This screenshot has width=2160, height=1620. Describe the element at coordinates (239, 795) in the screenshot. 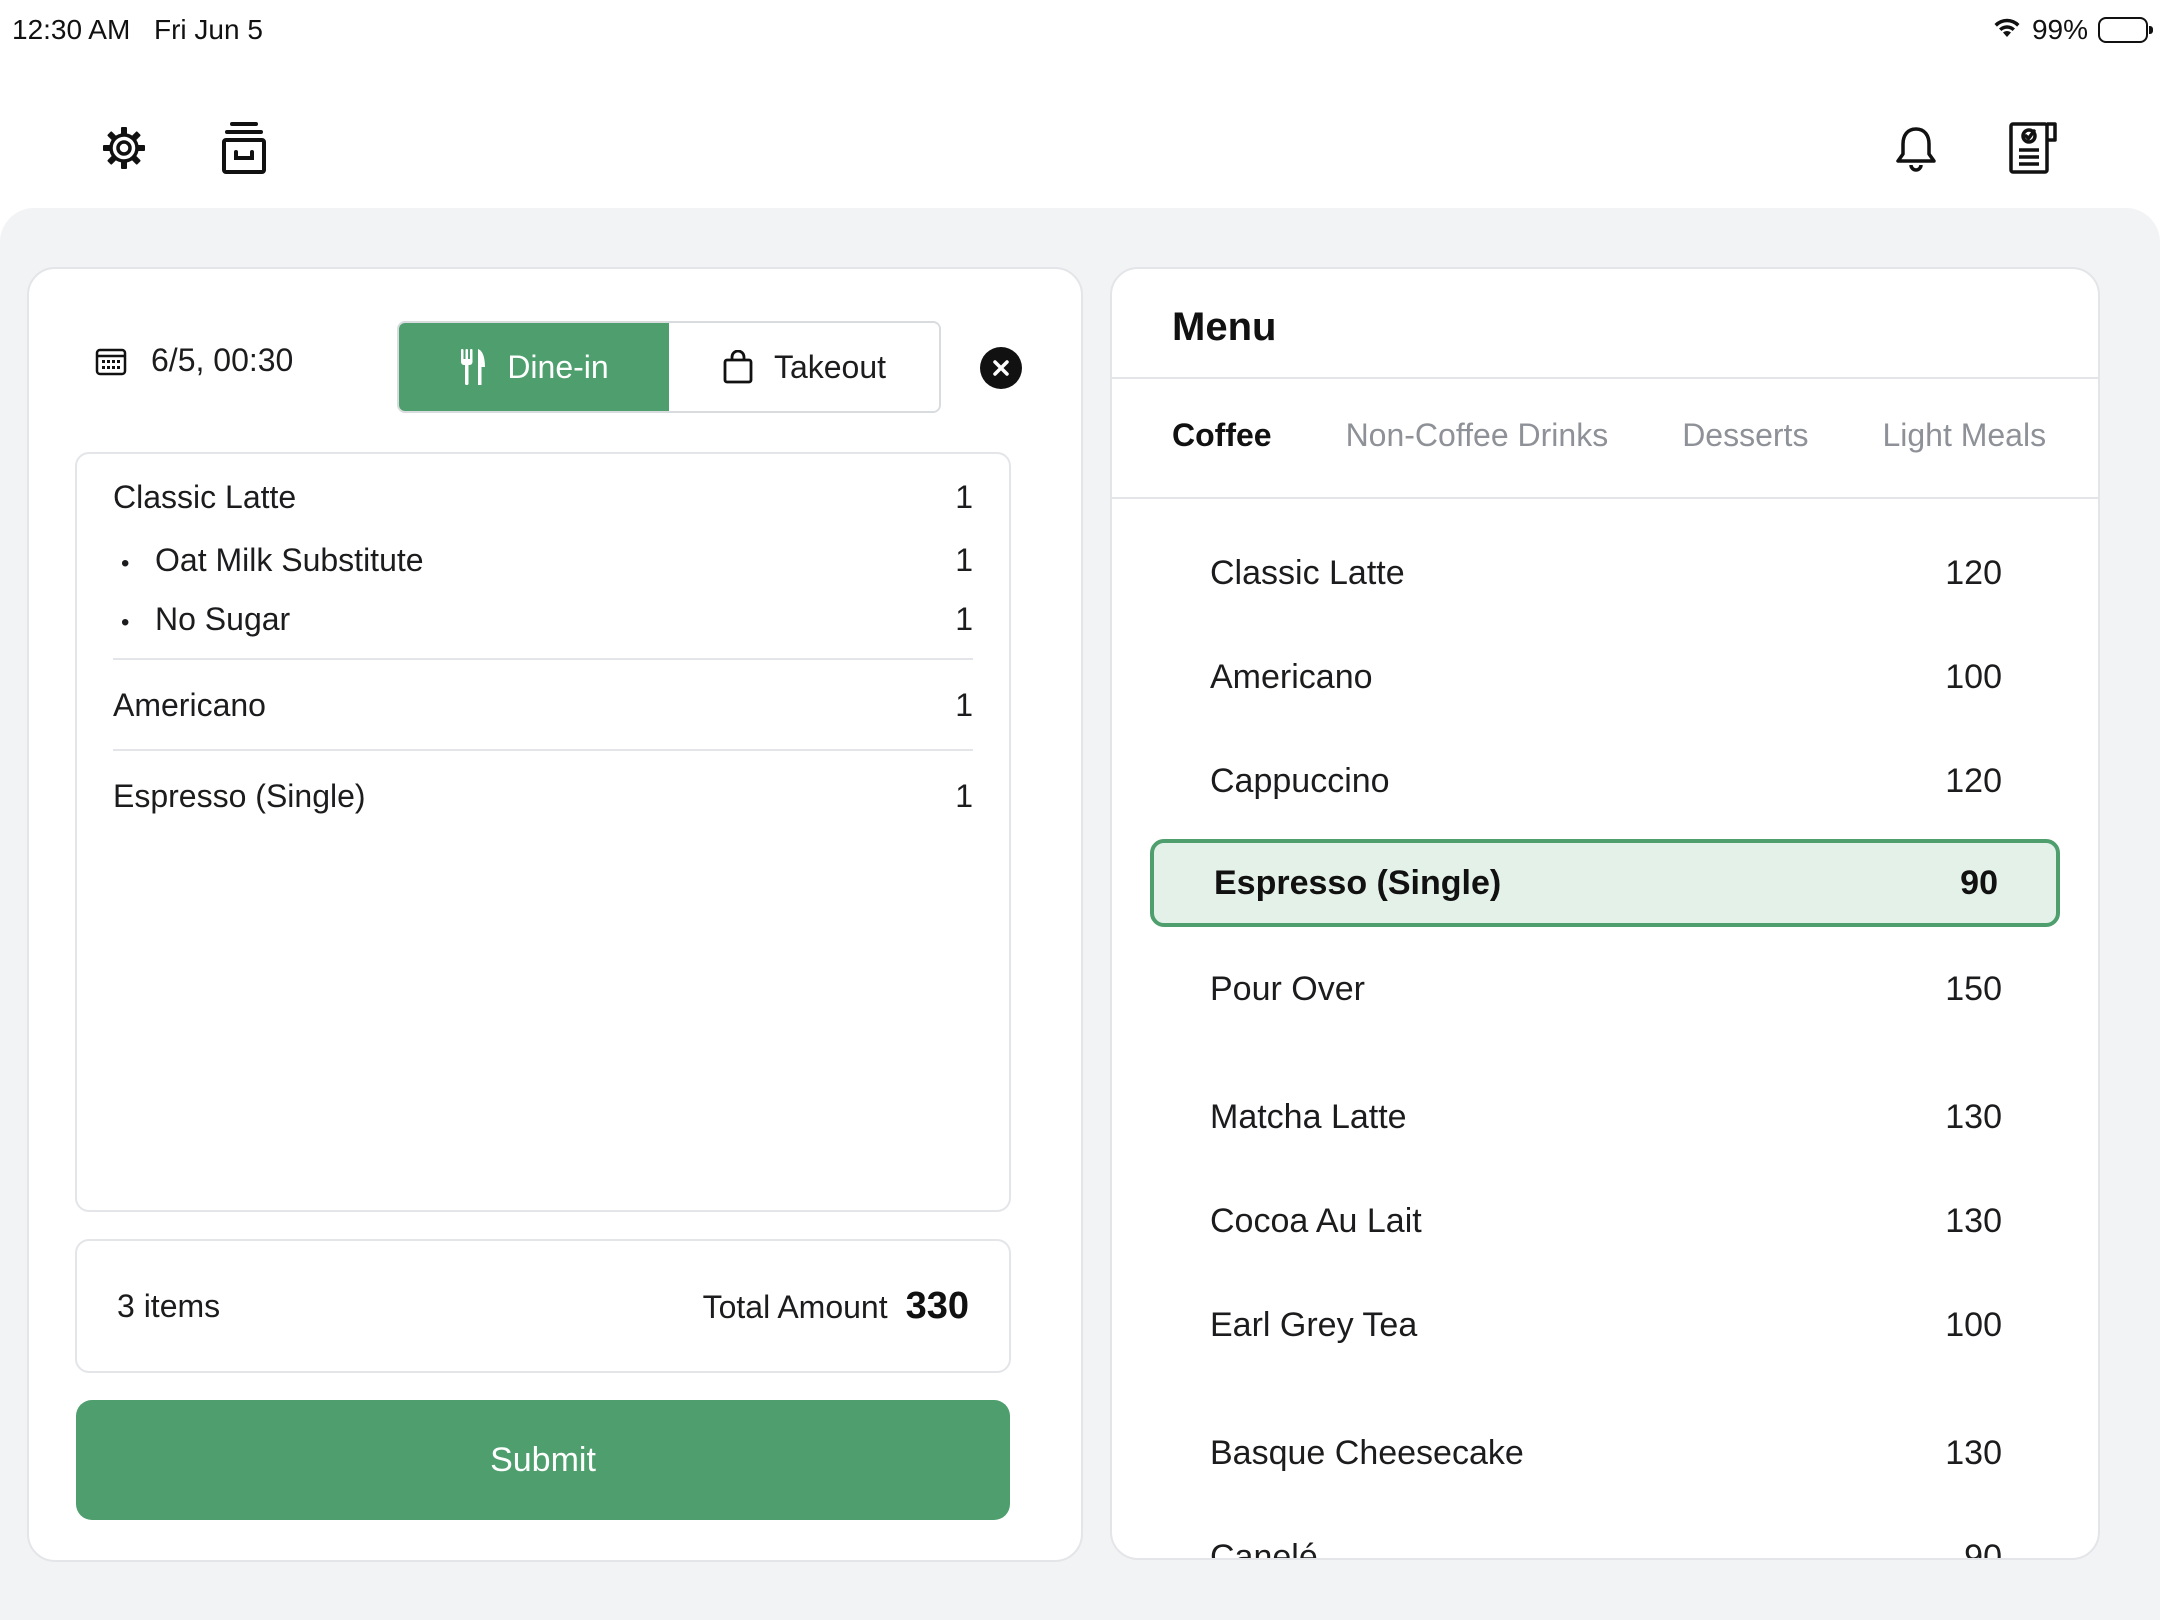

I see `order-item-name: Espresso (Single)` at that location.